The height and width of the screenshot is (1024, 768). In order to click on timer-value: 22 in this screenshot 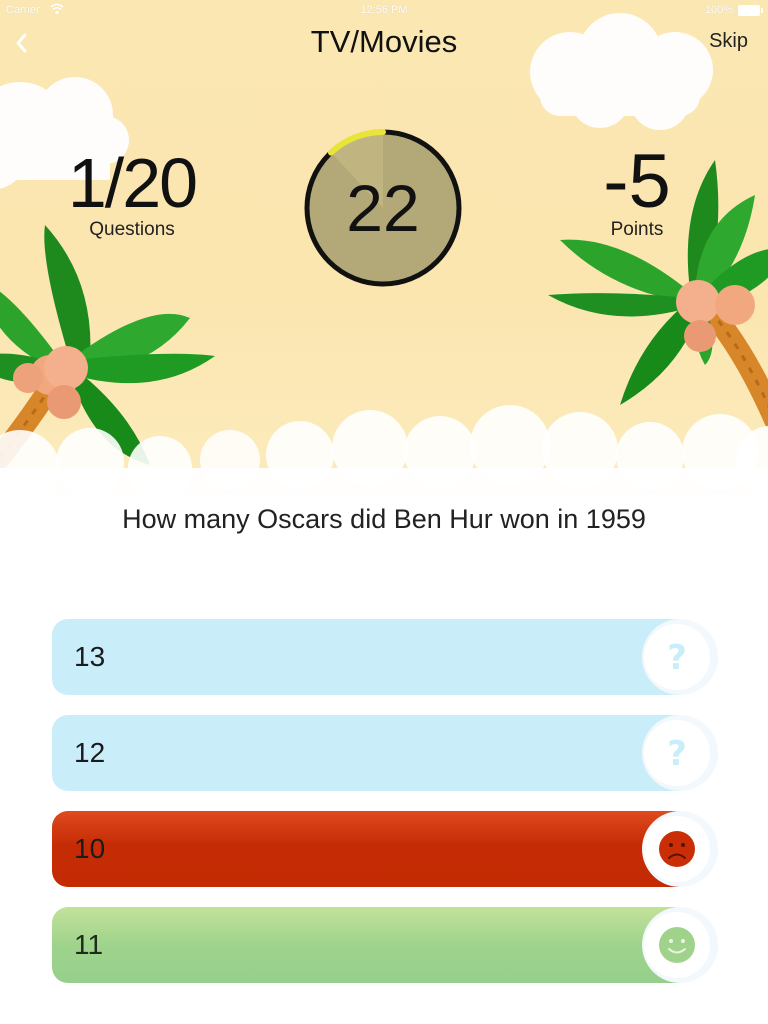, I will do `click(383, 208)`.